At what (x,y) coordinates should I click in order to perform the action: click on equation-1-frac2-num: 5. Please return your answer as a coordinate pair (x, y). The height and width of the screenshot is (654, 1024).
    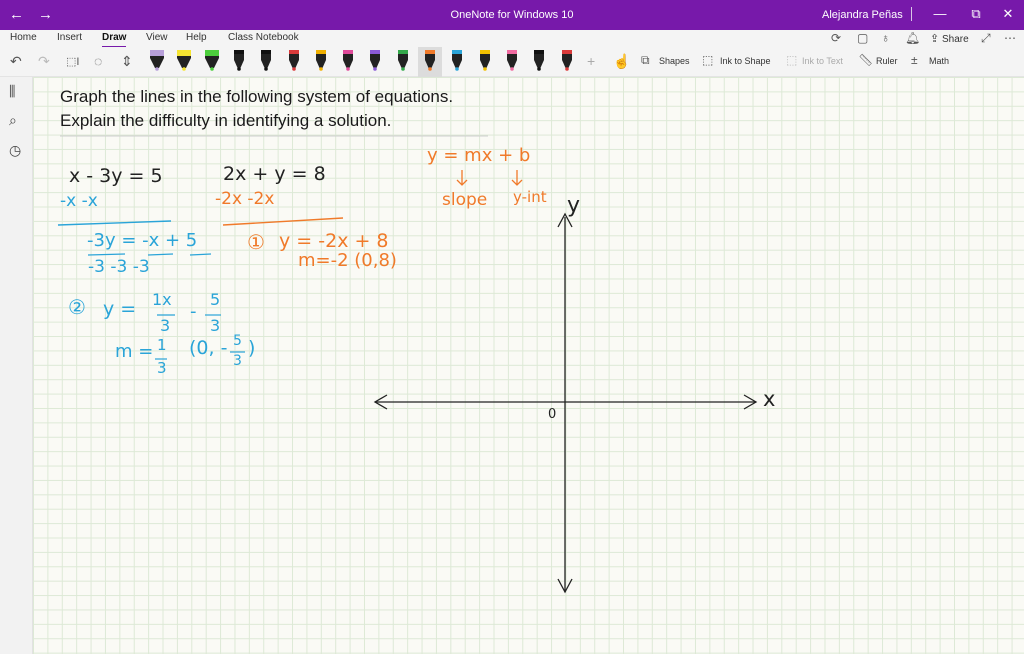
    Looking at the image, I should click on (215, 299).